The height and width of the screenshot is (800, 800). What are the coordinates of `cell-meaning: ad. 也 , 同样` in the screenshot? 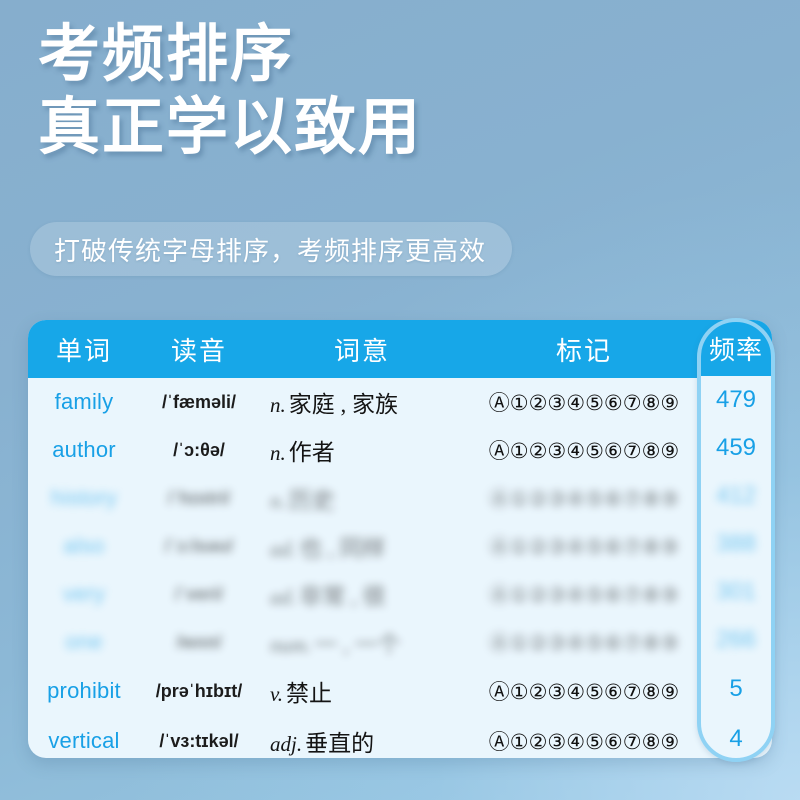 It's located at (362, 546).